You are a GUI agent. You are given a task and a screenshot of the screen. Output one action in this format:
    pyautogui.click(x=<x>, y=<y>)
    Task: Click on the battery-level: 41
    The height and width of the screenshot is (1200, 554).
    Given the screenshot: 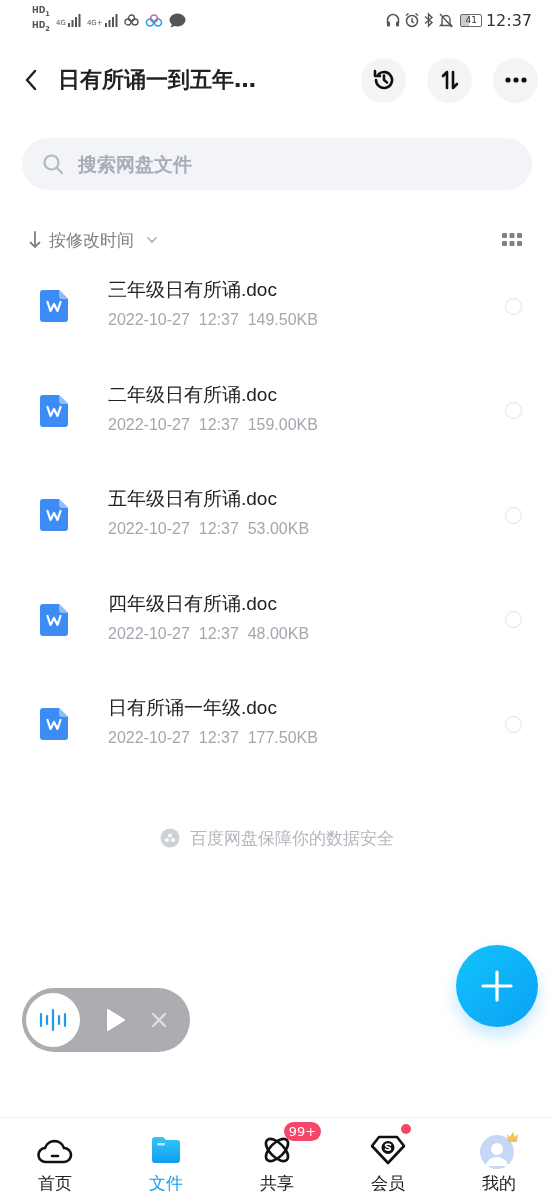 What is the action you would take?
    pyautogui.click(x=471, y=20)
    